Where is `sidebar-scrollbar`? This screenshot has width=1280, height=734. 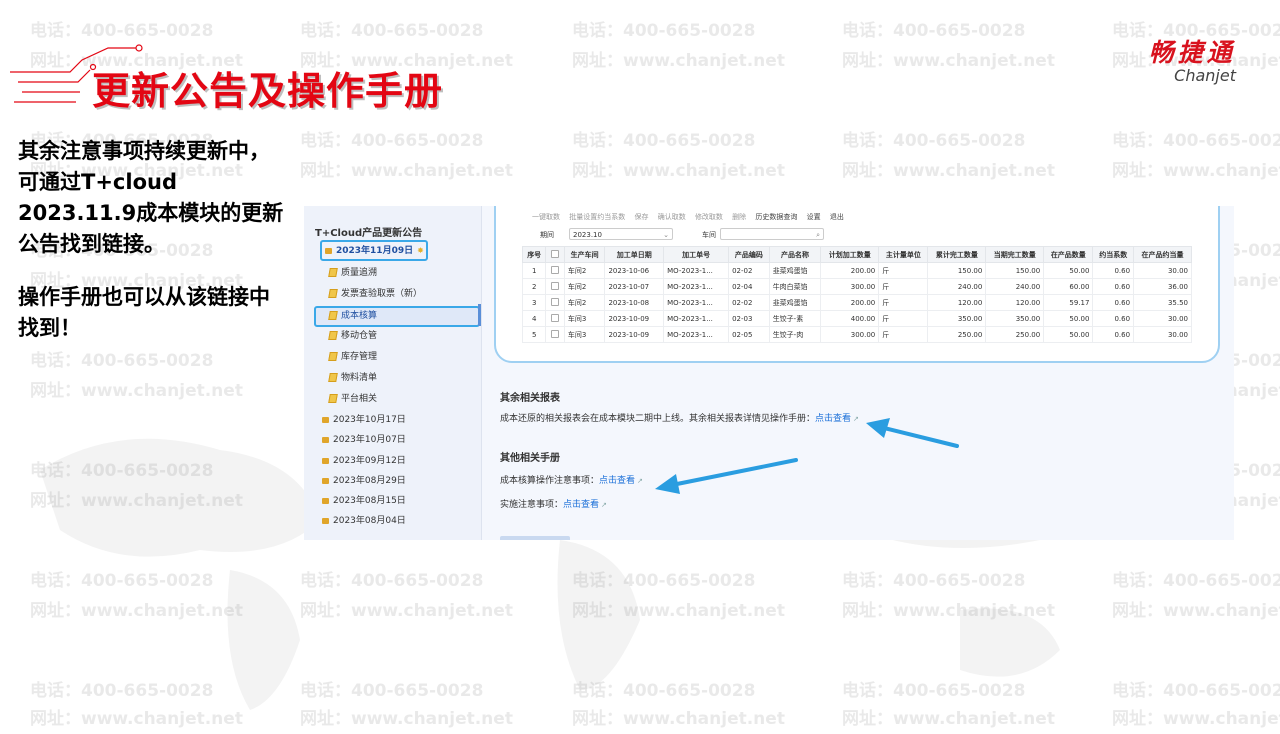
sidebar-scrollbar is located at coordinates (479, 315).